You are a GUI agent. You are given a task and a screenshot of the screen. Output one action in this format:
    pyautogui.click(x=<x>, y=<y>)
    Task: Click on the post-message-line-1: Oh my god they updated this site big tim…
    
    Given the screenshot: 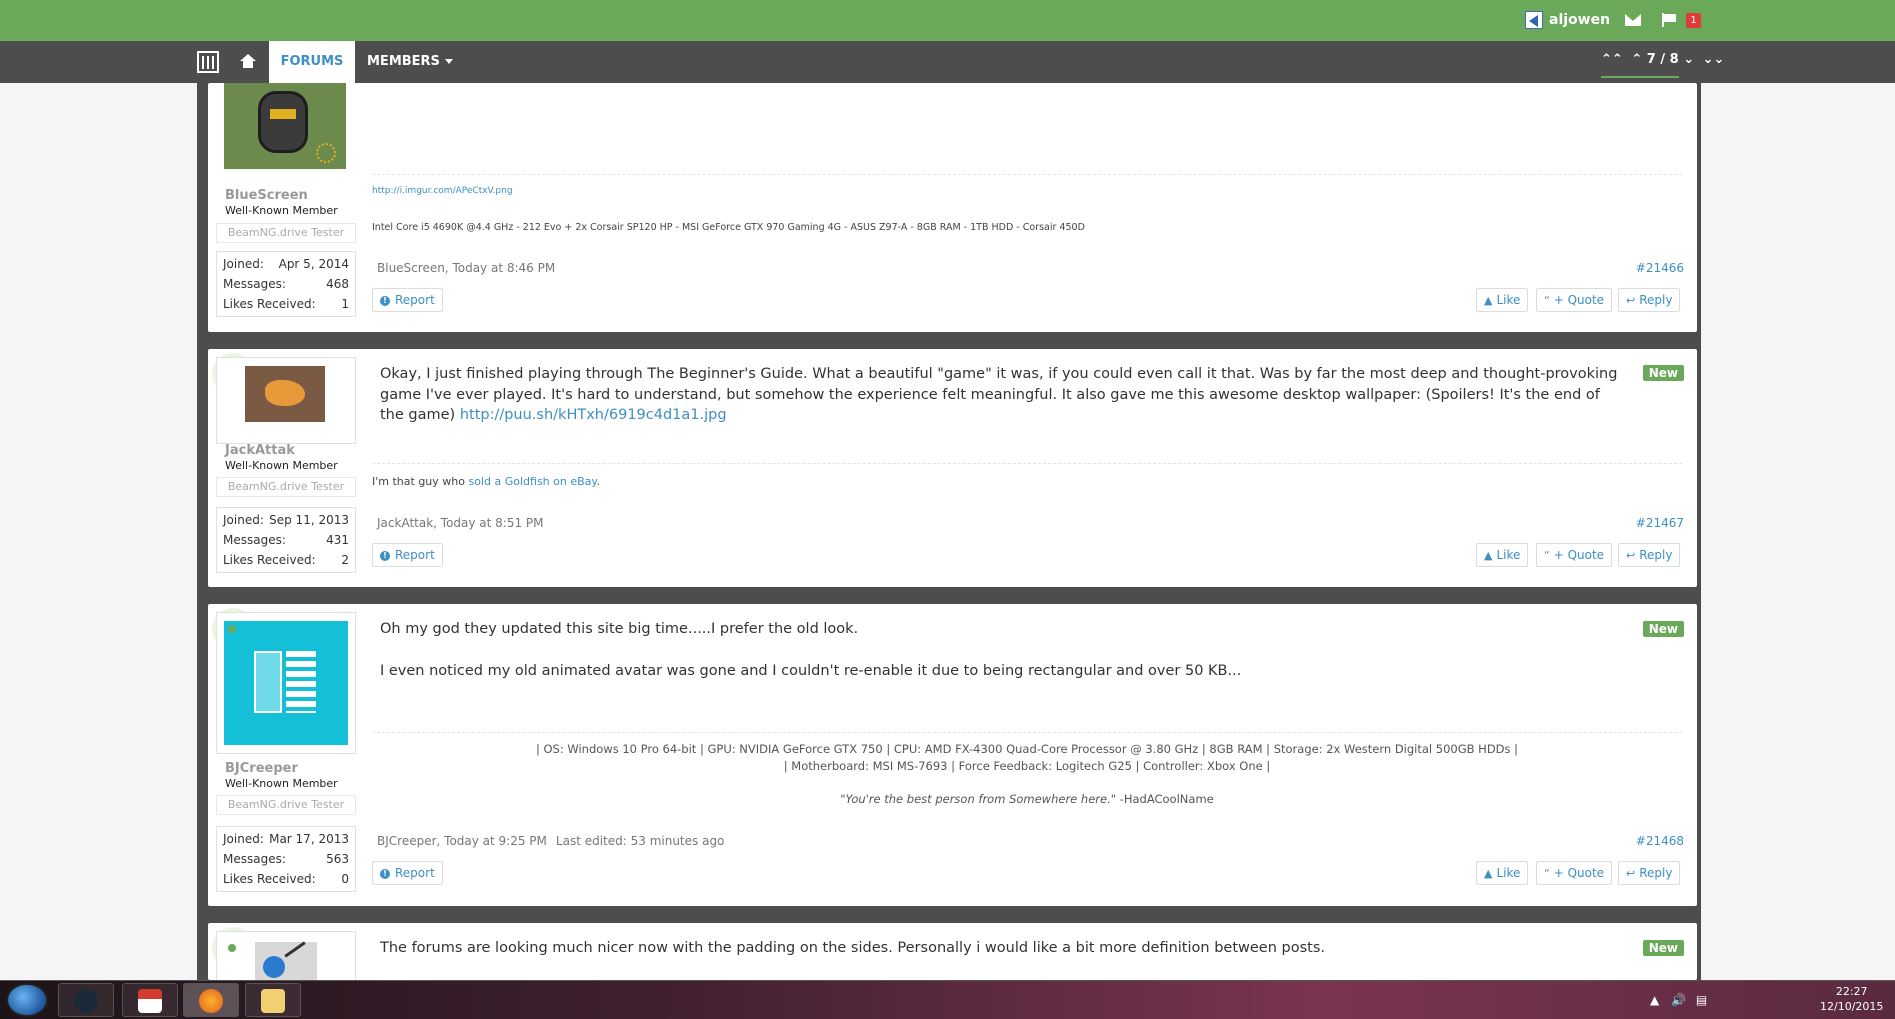 What is the action you would take?
    pyautogui.click(x=619, y=629)
    